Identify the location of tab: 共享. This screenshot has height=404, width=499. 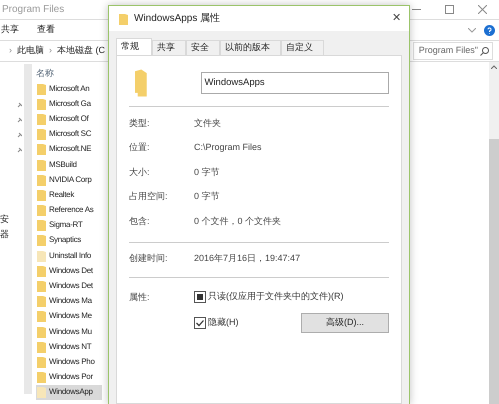
(169, 47).